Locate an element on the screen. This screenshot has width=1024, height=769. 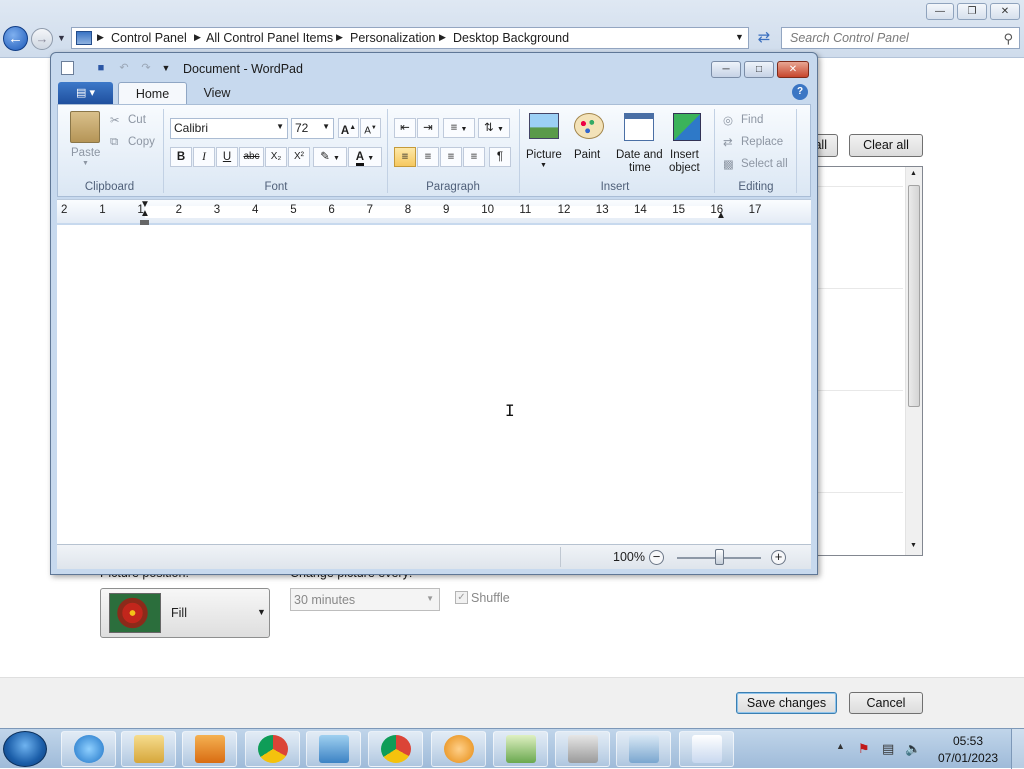
restore-button: ❐ is located at coordinates (972, 11).